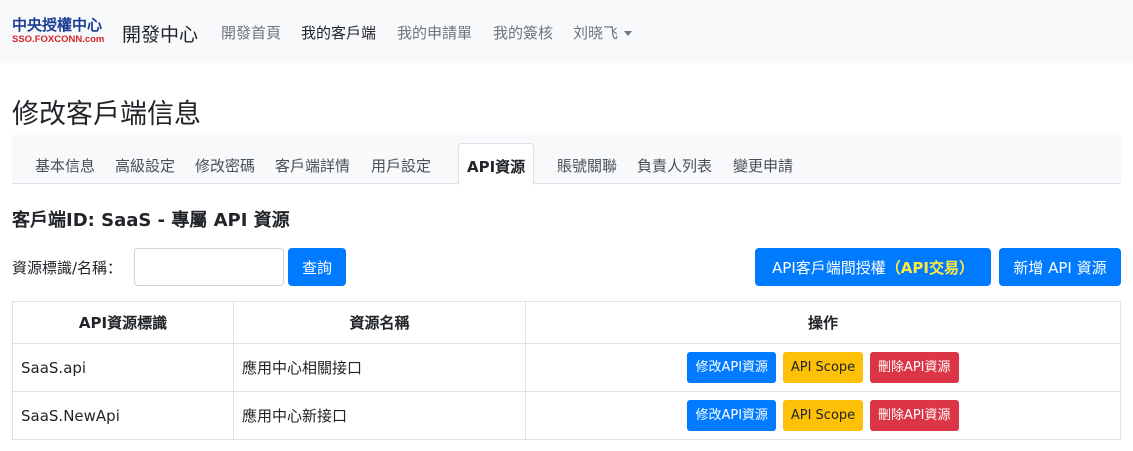 This screenshot has height=451, width=1133. I want to click on nav-link-dev-home: 開發首頁, so click(251, 32).